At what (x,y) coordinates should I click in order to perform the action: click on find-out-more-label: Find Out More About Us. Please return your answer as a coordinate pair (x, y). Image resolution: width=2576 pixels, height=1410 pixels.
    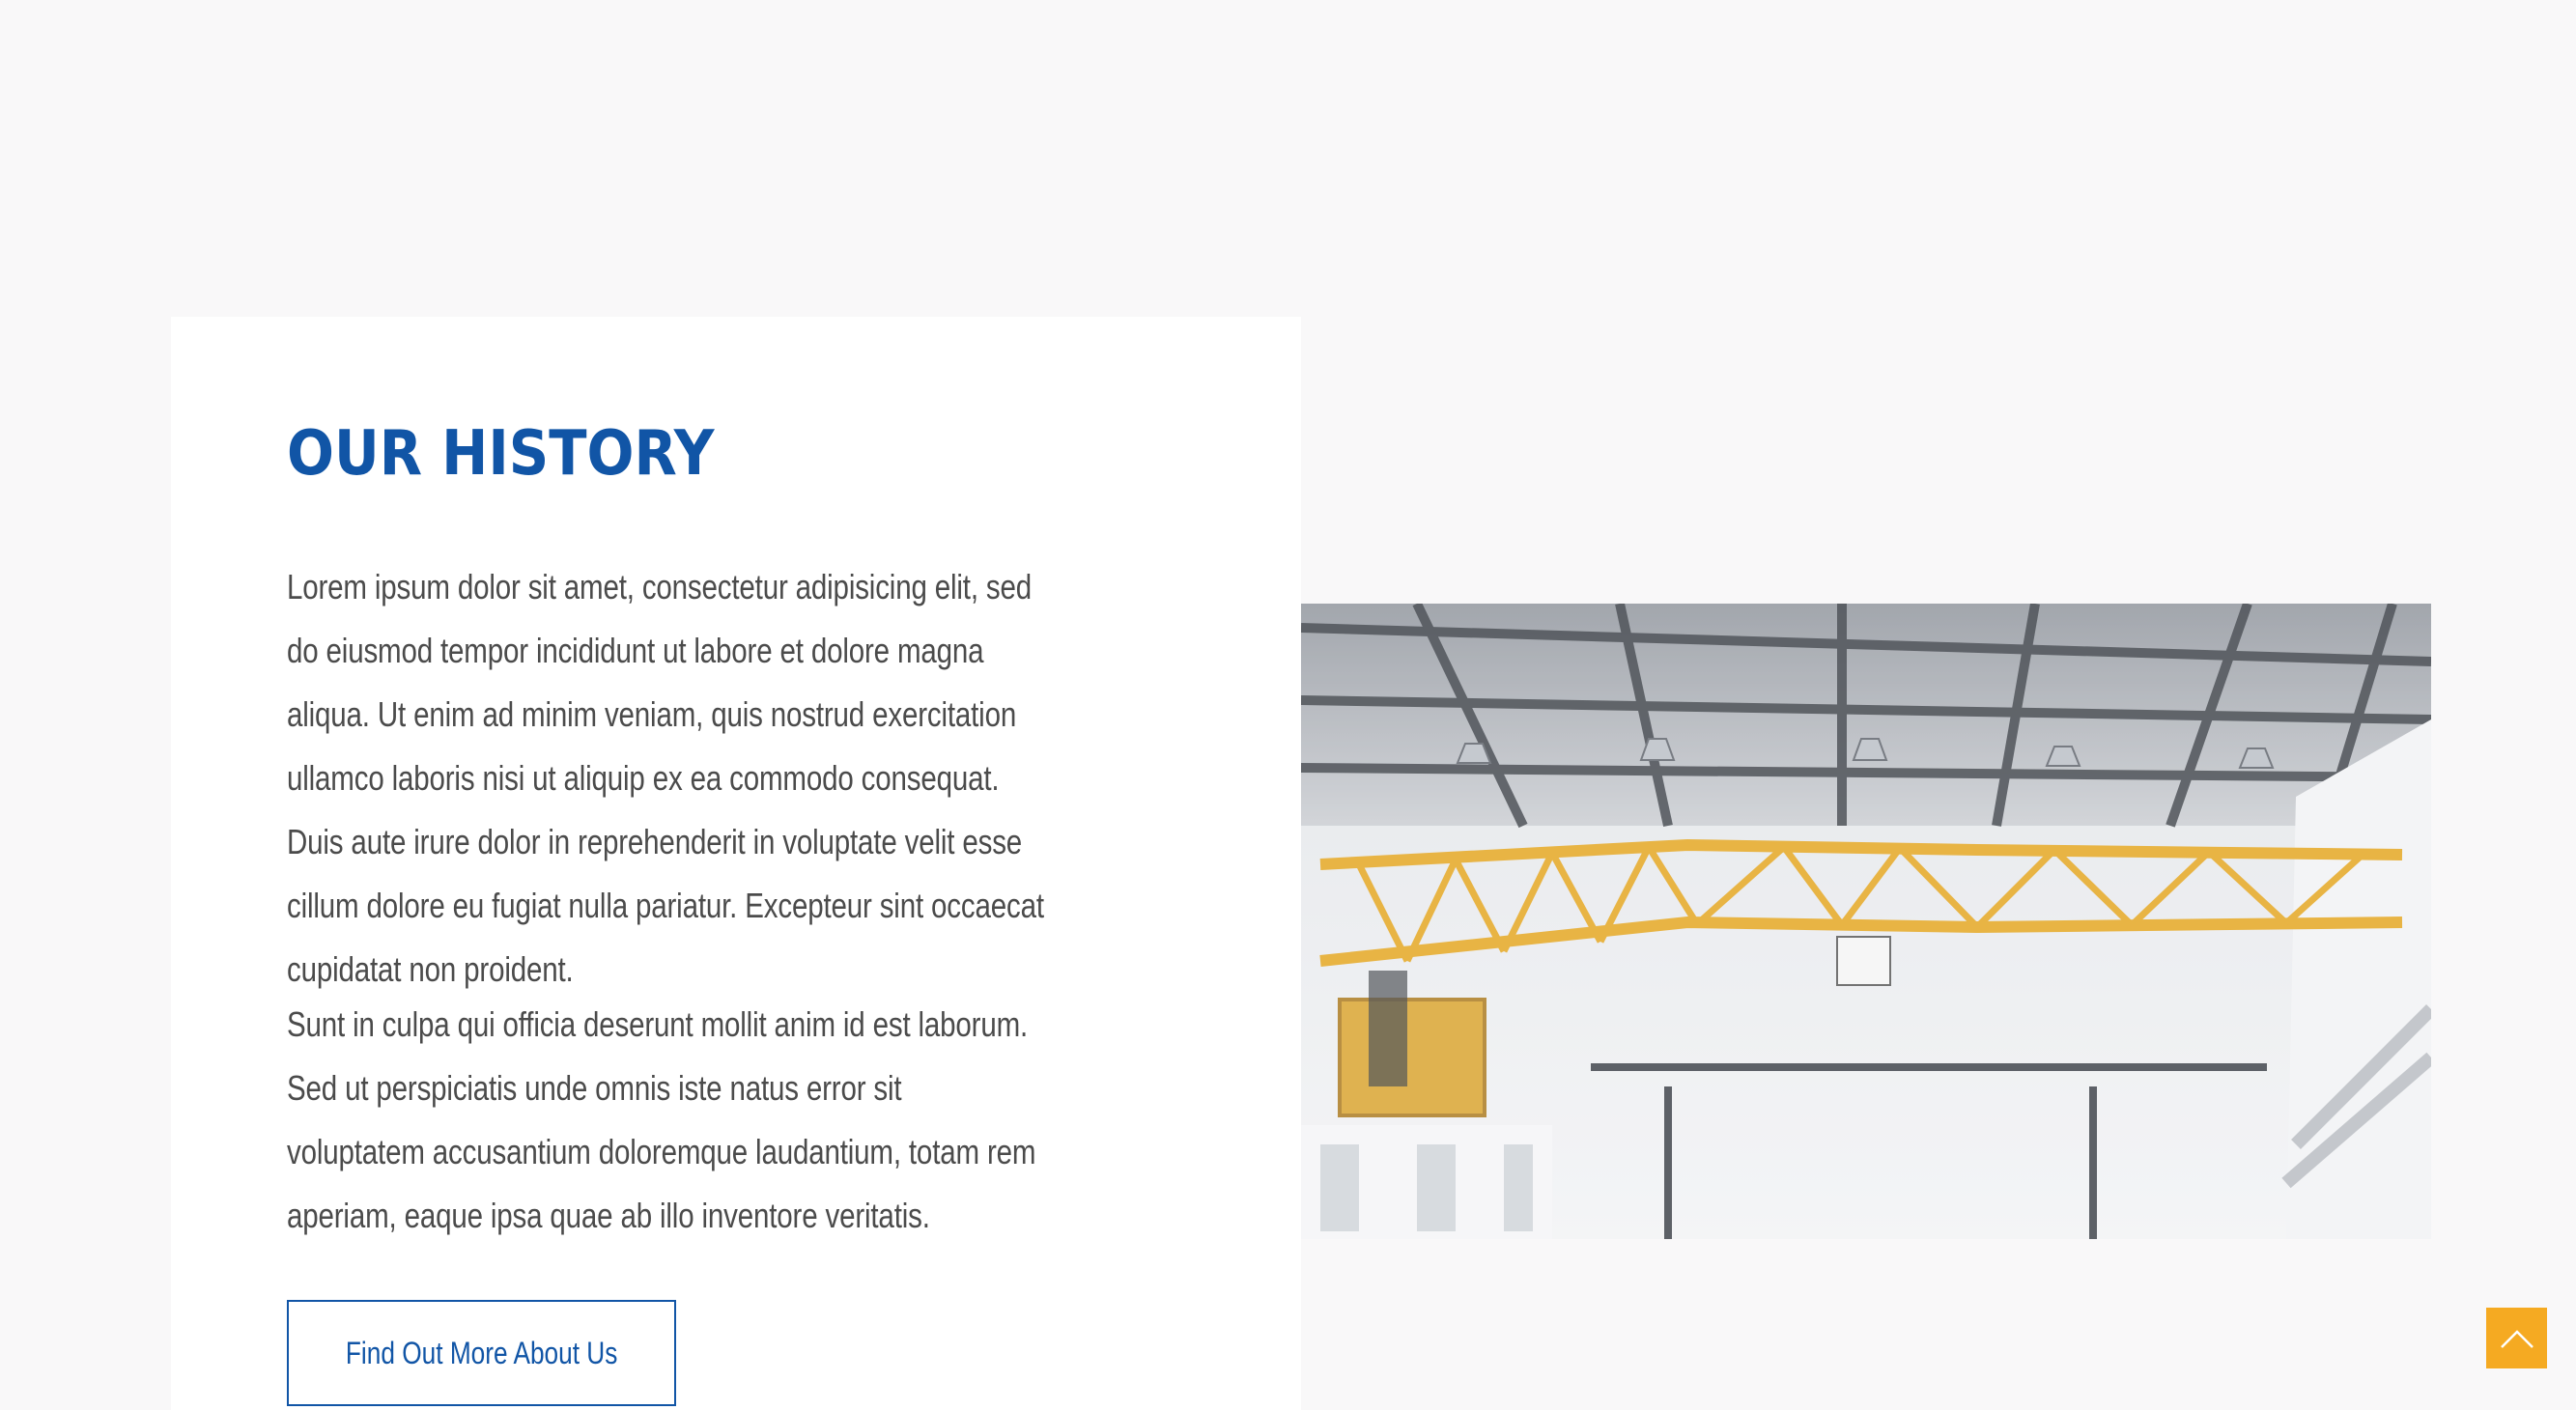
    Looking at the image, I should click on (481, 1352).